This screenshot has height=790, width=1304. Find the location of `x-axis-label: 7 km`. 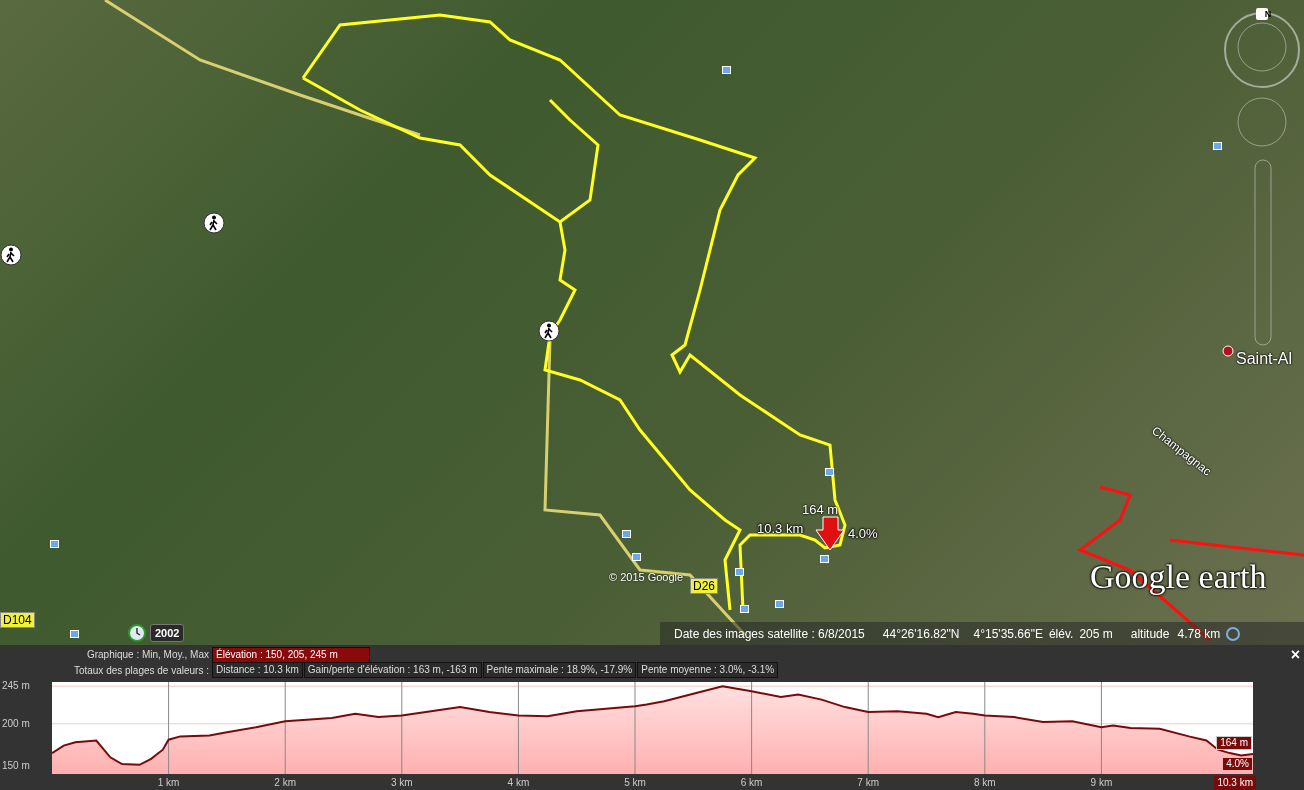

x-axis-label: 7 km is located at coordinates (868, 783).